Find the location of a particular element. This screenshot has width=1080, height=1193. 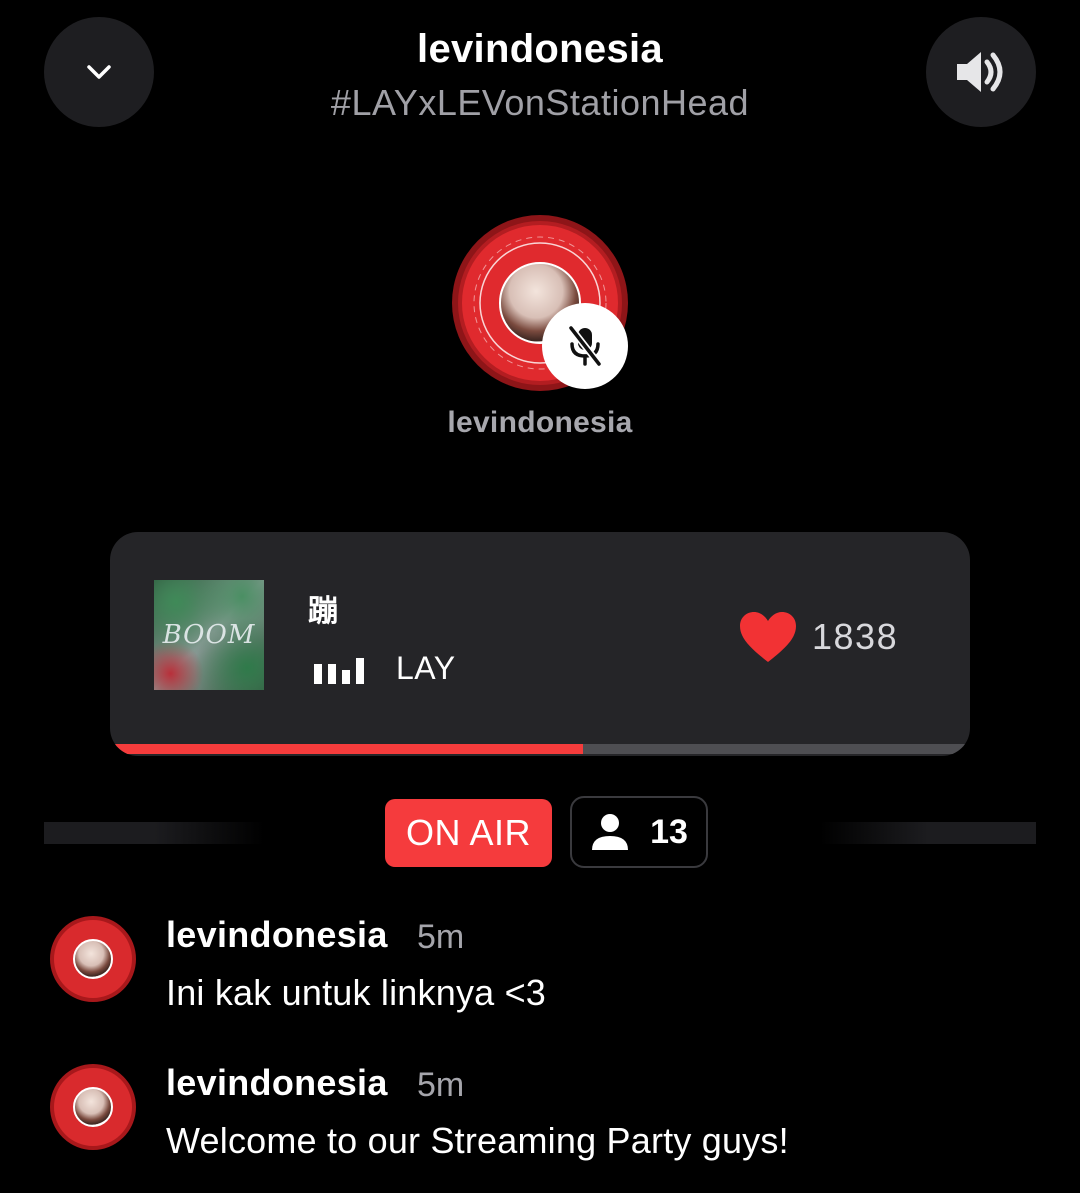

mic-status-badge is located at coordinates (585, 346).